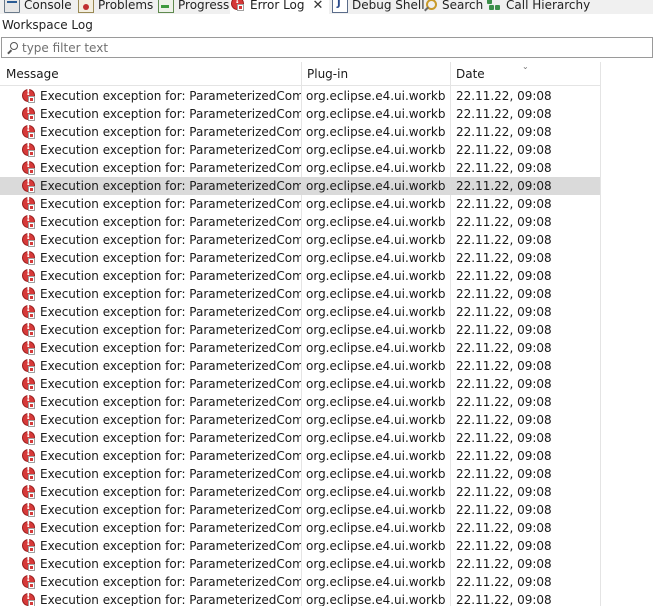  Describe the element at coordinates (430, 6) in the screenshot. I see `search-icon` at that location.